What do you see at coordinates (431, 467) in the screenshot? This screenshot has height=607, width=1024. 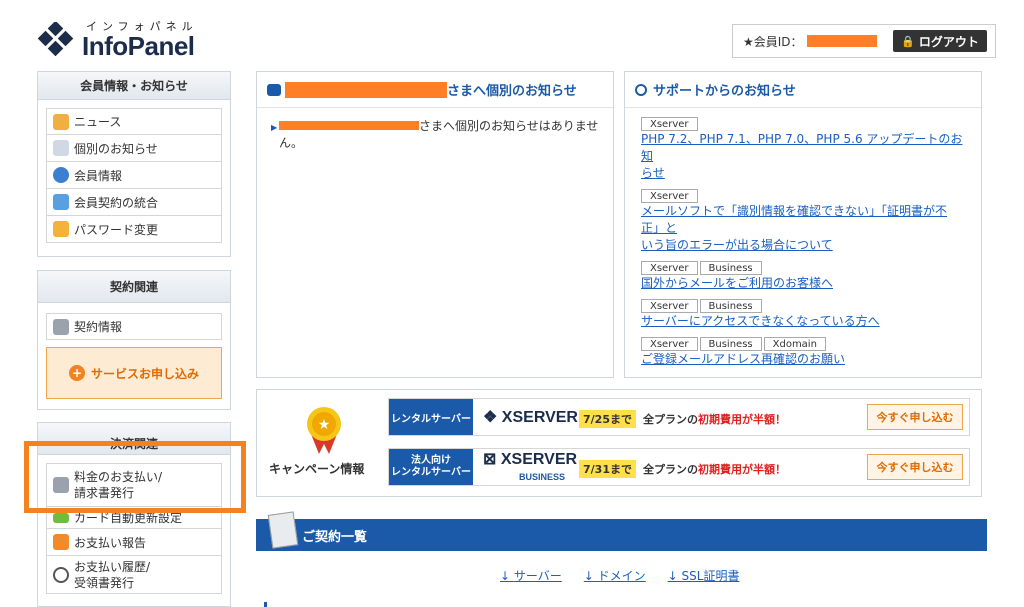 I see `campaign-category: 法人向け レンタルサーバー` at bounding box center [431, 467].